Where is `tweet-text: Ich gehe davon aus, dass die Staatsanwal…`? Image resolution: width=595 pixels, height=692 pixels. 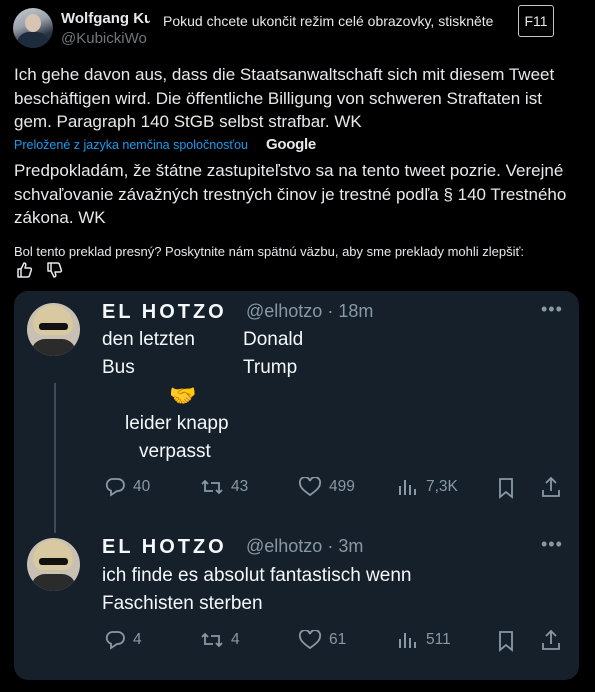
tweet-text: Ich gehe davon aus, dass die Staatsanwal… is located at coordinates (284, 98).